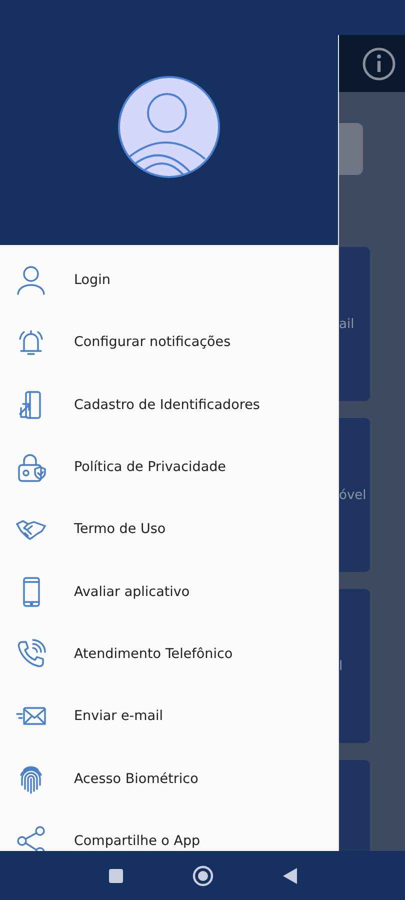 The height and width of the screenshot is (900, 405). What do you see at coordinates (31, 654) in the screenshot?
I see `phone-call-icon` at bounding box center [31, 654].